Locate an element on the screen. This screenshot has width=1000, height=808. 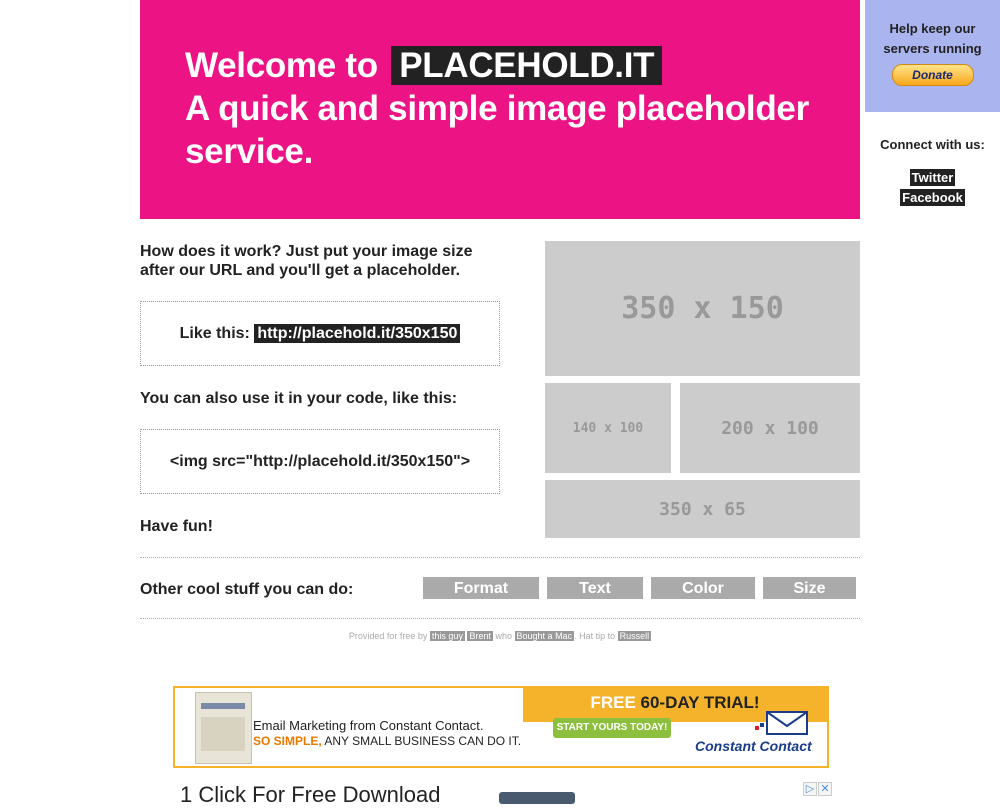
facebook-link: Facebook is located at coordinates (932, 197).